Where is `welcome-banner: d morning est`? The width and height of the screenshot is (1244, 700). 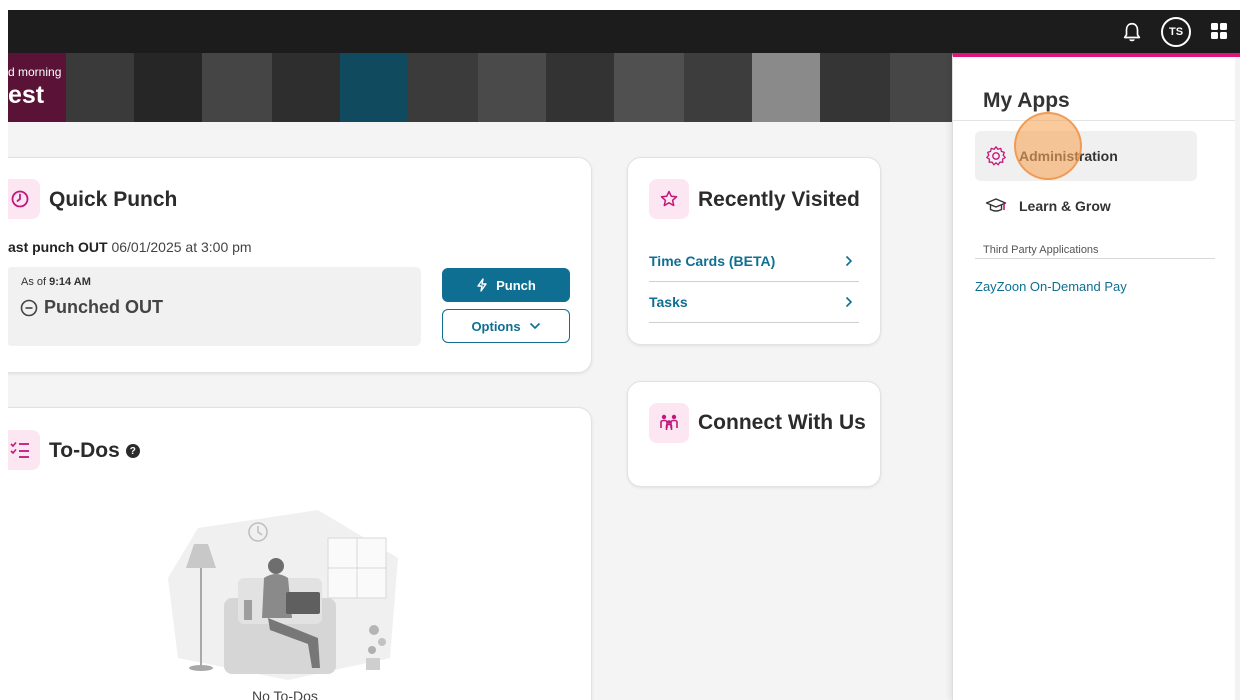 welcome-banner: d morning est is located at coordinates (480, 87).